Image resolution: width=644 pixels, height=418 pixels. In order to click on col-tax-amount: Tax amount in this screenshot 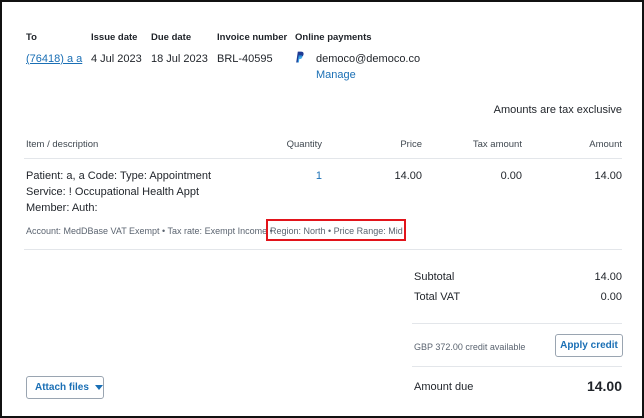, I will do `click(497, 144)`.